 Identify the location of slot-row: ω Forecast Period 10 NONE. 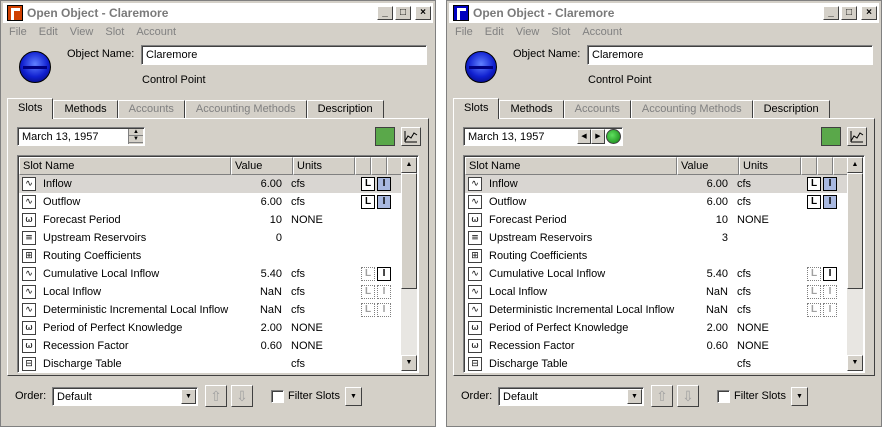
(657, 220).